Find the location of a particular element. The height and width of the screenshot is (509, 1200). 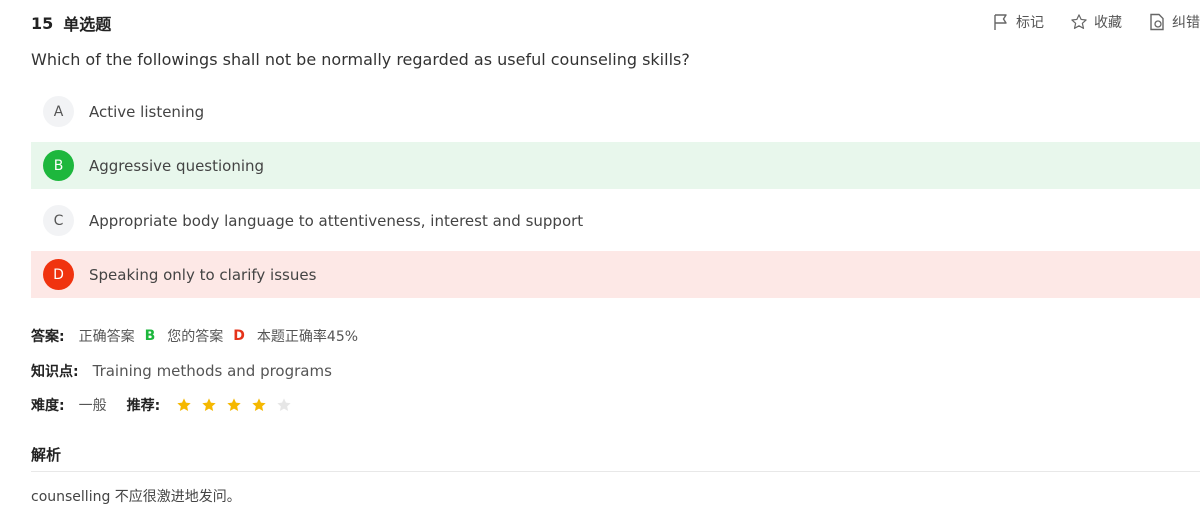

analysis-text: counselling 不应很激进地发问。 is located at coordinates (136, 497).